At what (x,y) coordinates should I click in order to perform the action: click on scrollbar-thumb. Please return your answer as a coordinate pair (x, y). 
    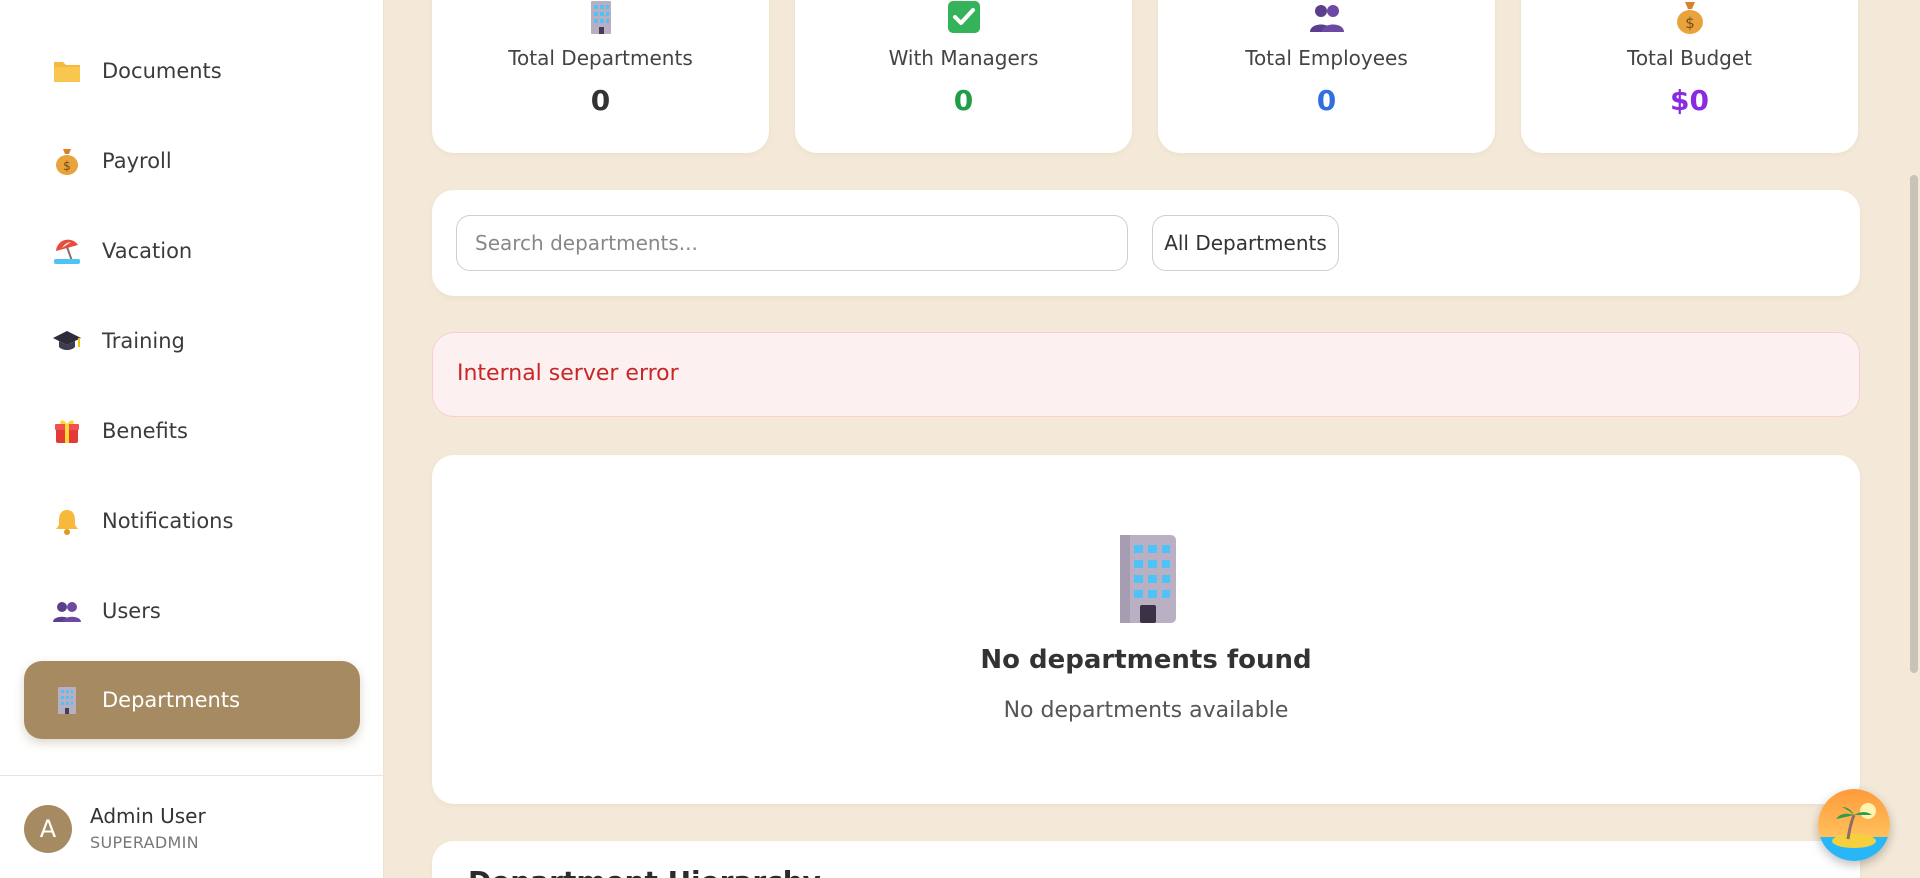
    Looking at the image, I should click on (1914, 424).